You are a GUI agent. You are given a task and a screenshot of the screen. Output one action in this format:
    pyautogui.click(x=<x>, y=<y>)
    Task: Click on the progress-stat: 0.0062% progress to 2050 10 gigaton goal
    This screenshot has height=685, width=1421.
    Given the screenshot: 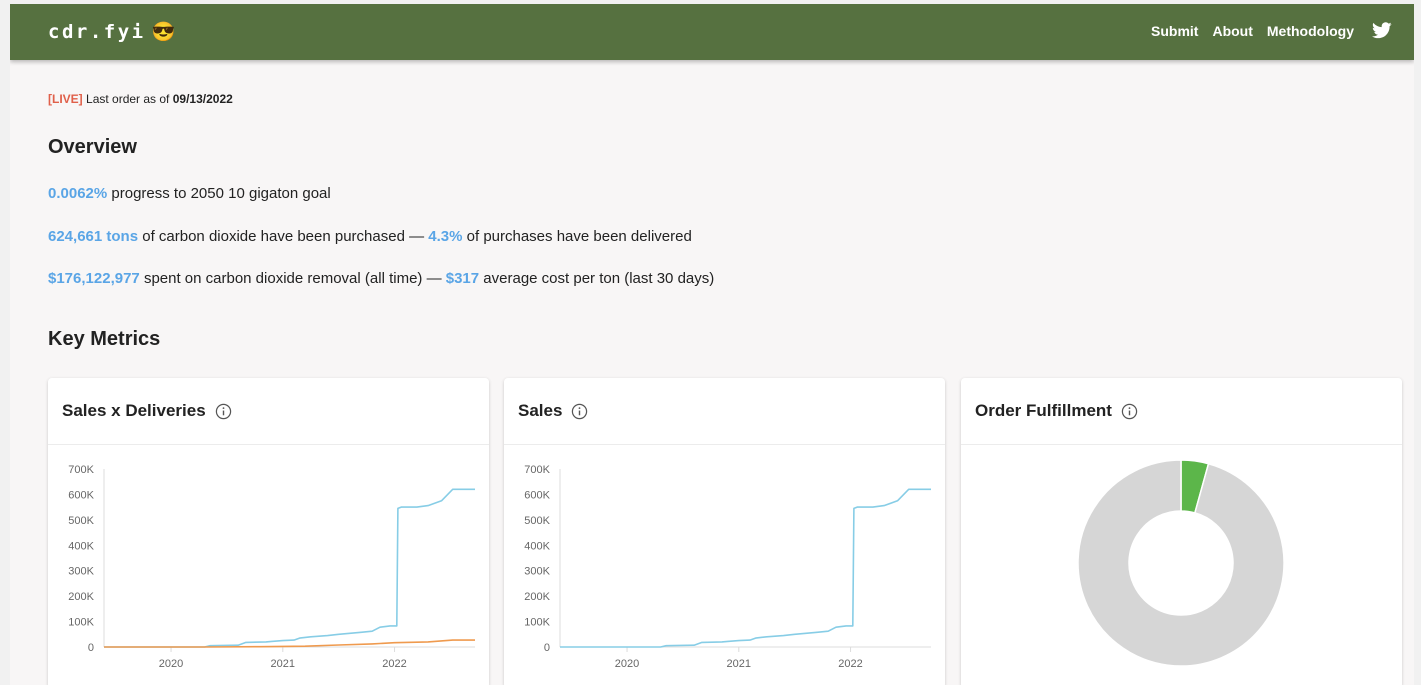 What is the action you would take?
    pyautogui.click(x=189, y=193)
    